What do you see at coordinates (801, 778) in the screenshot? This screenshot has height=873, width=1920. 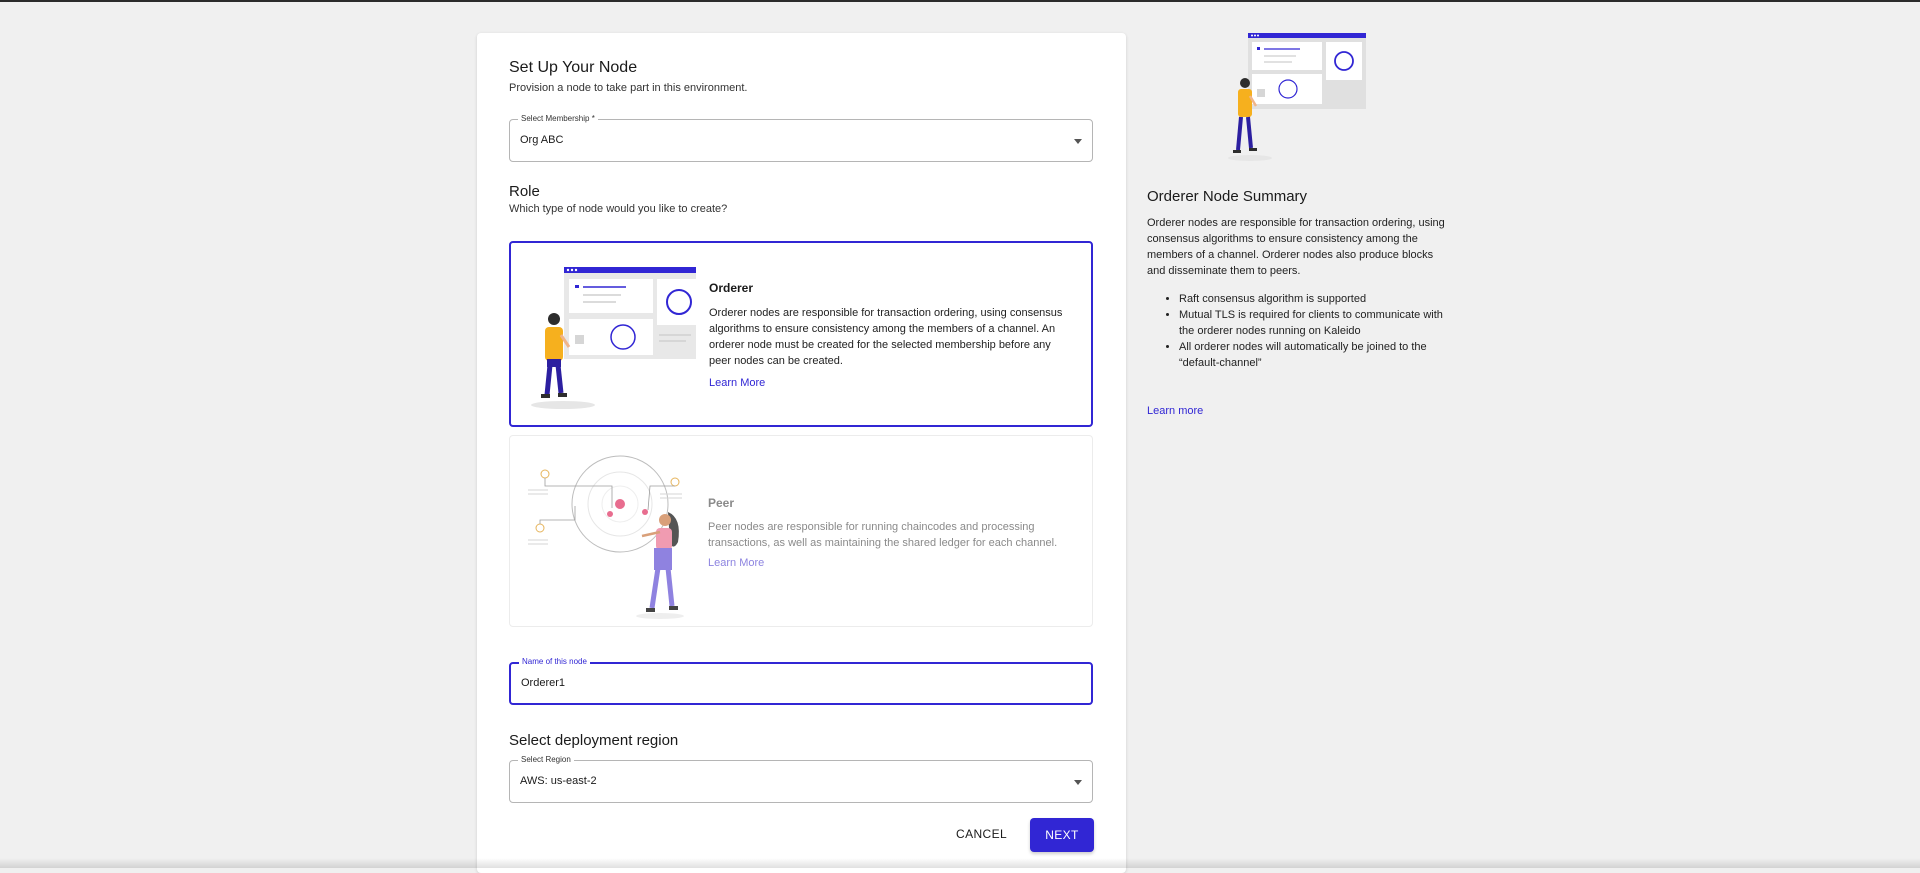 I see `region-select: Select Region AWS: us-east-2` at bounding box center [801, 778].